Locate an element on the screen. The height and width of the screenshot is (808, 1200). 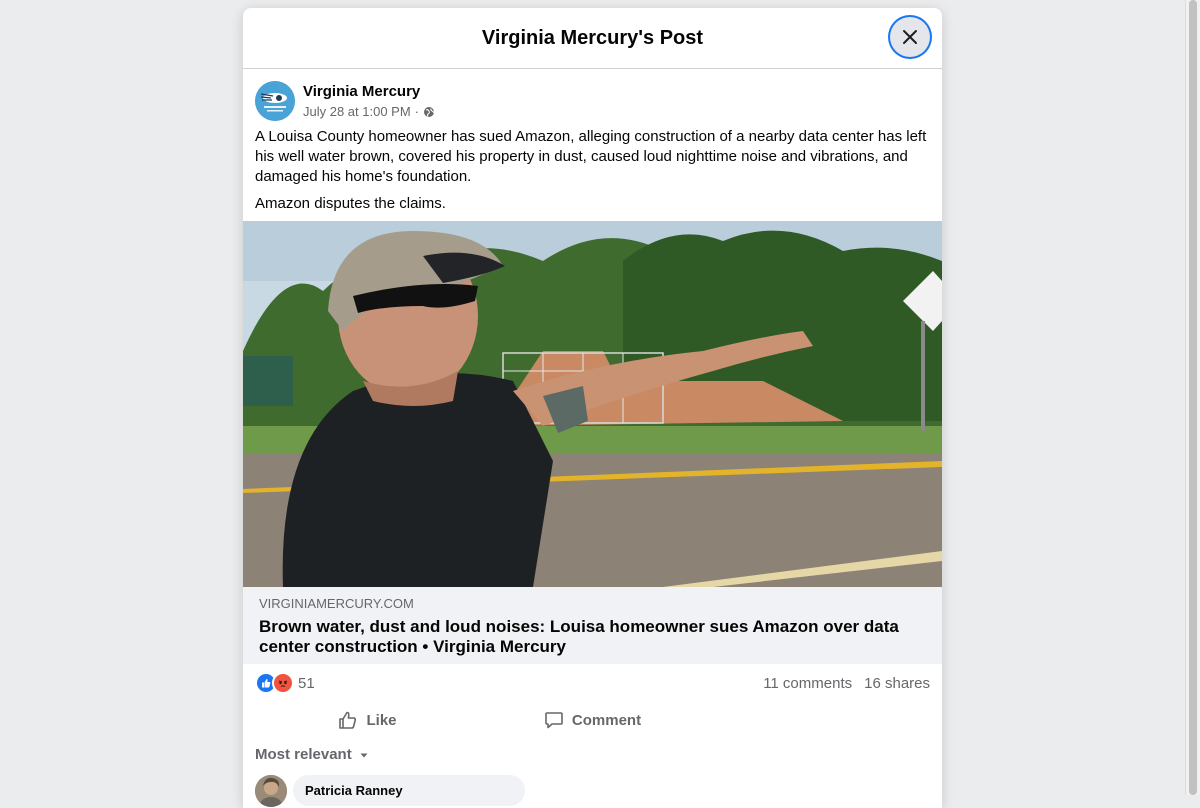
close-button is located at coordinates (910, 37).